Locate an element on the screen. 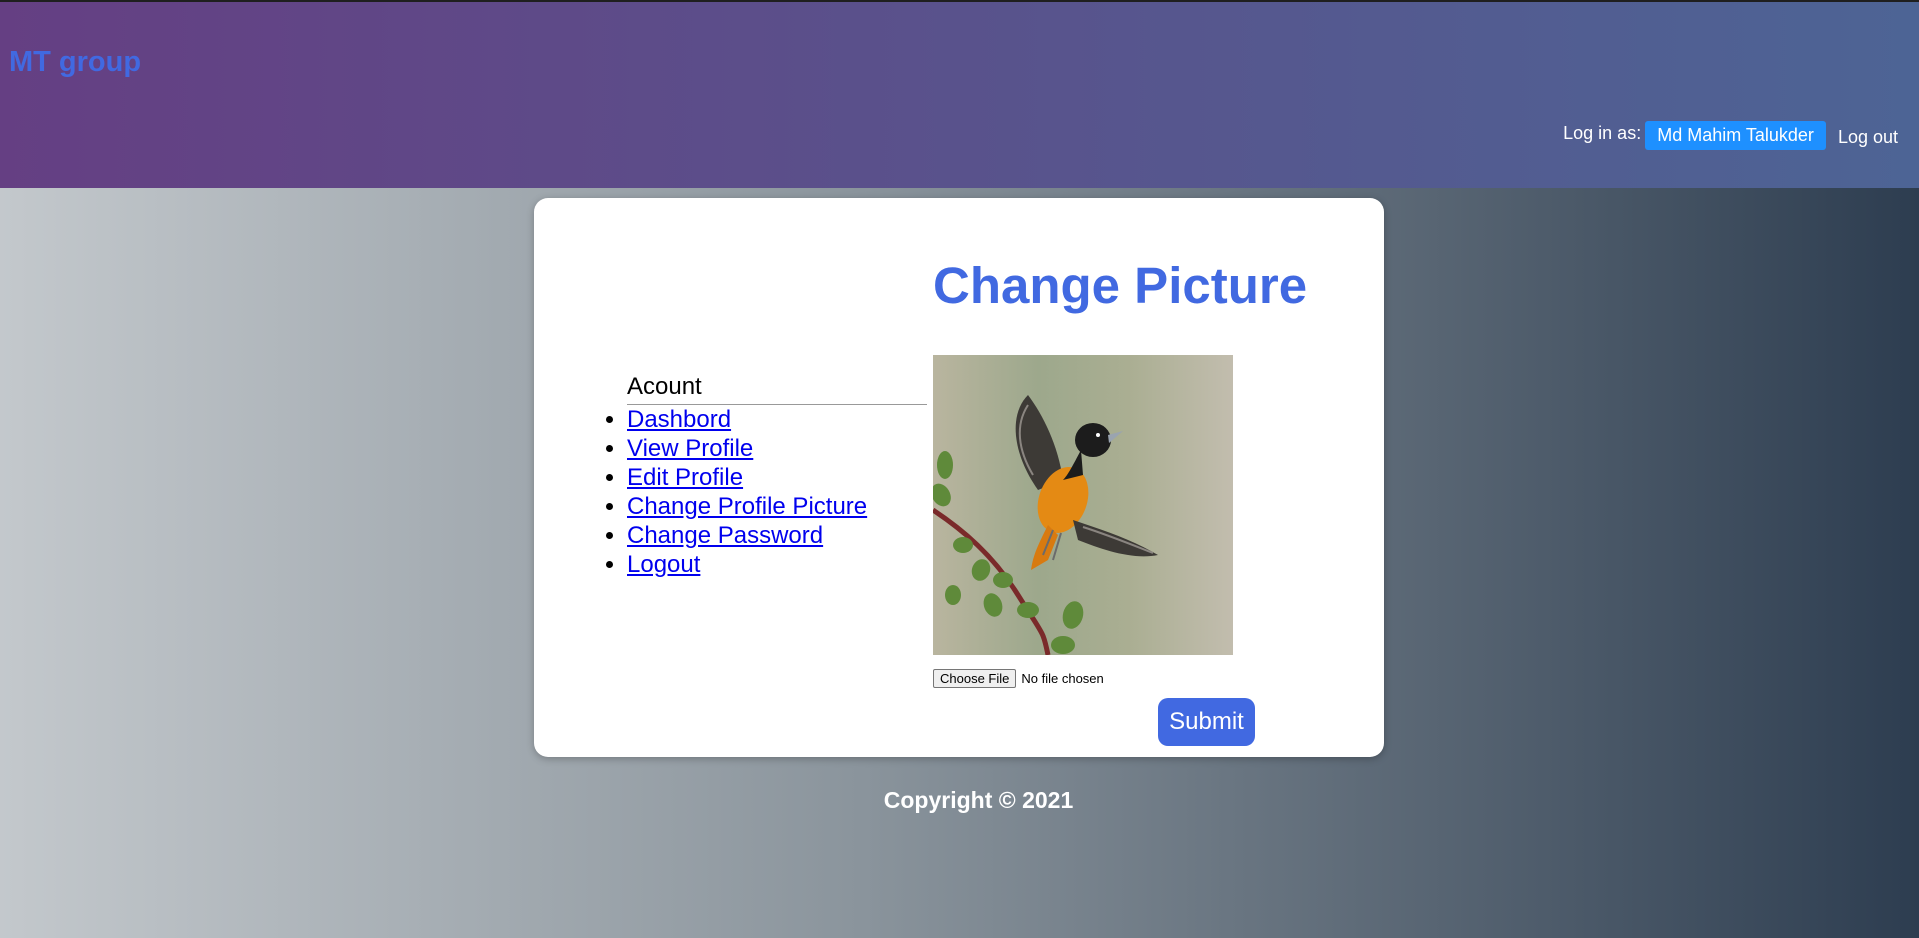  menu-item-edit-profile: Edit Profile is located at coordinates (747, 477).